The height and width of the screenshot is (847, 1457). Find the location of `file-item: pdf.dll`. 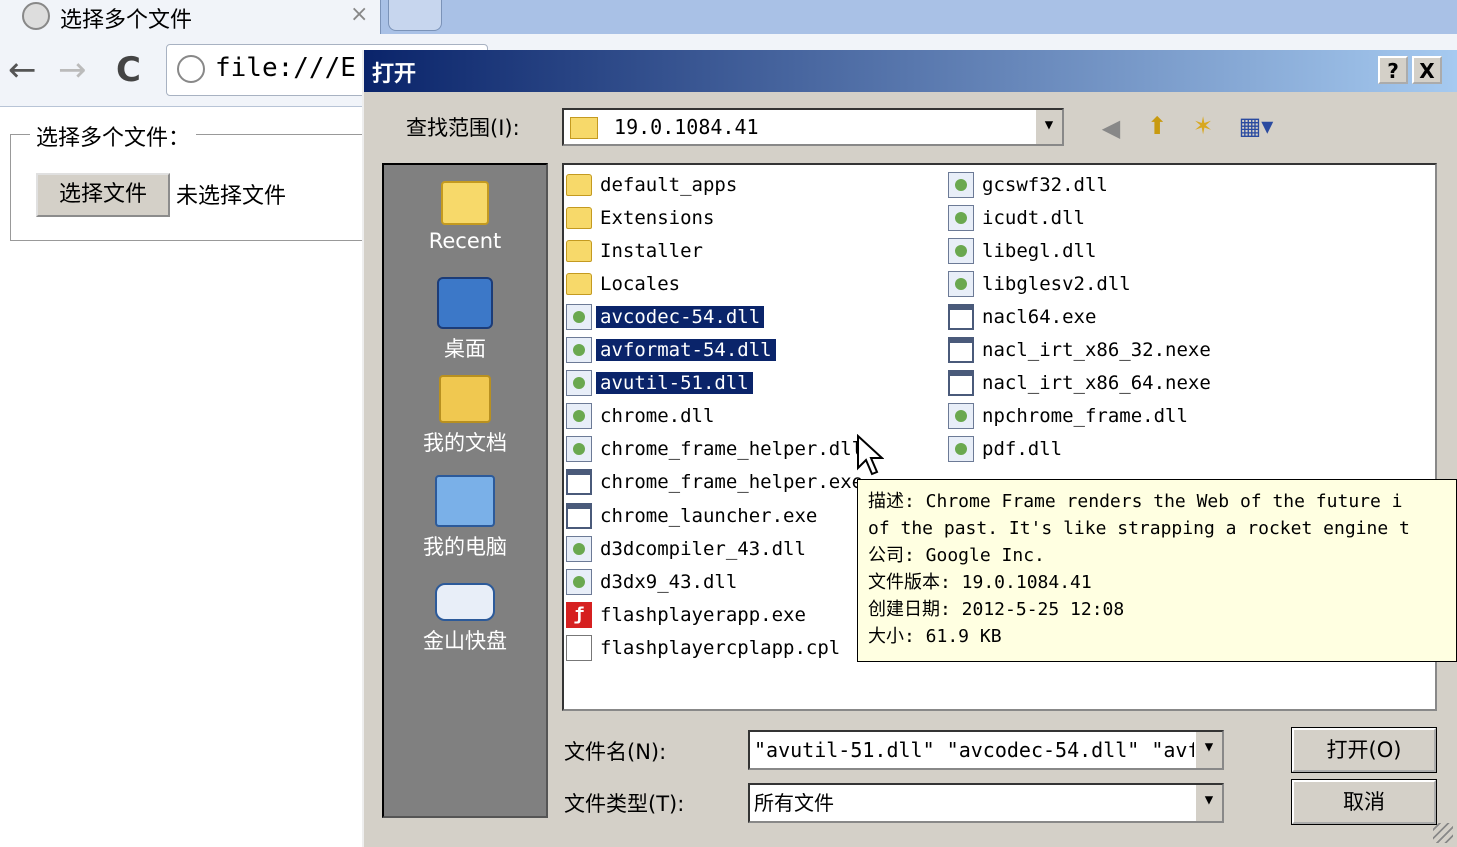

file-item: pdf.dll is located at coordinates (1007, 449).